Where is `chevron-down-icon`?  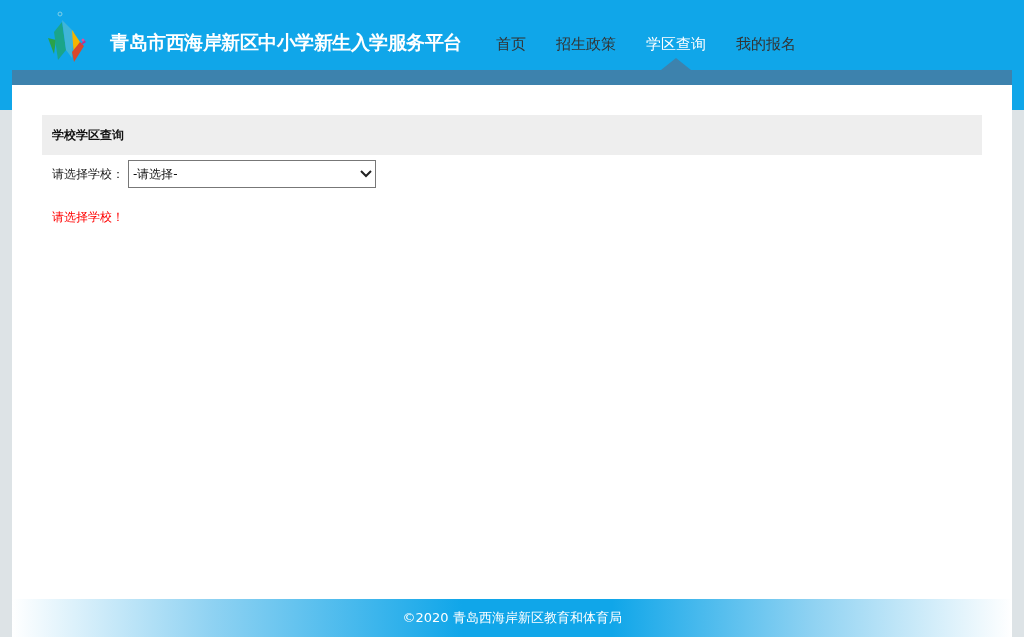 chevron-down-icon is located at coordinates (366, 174).